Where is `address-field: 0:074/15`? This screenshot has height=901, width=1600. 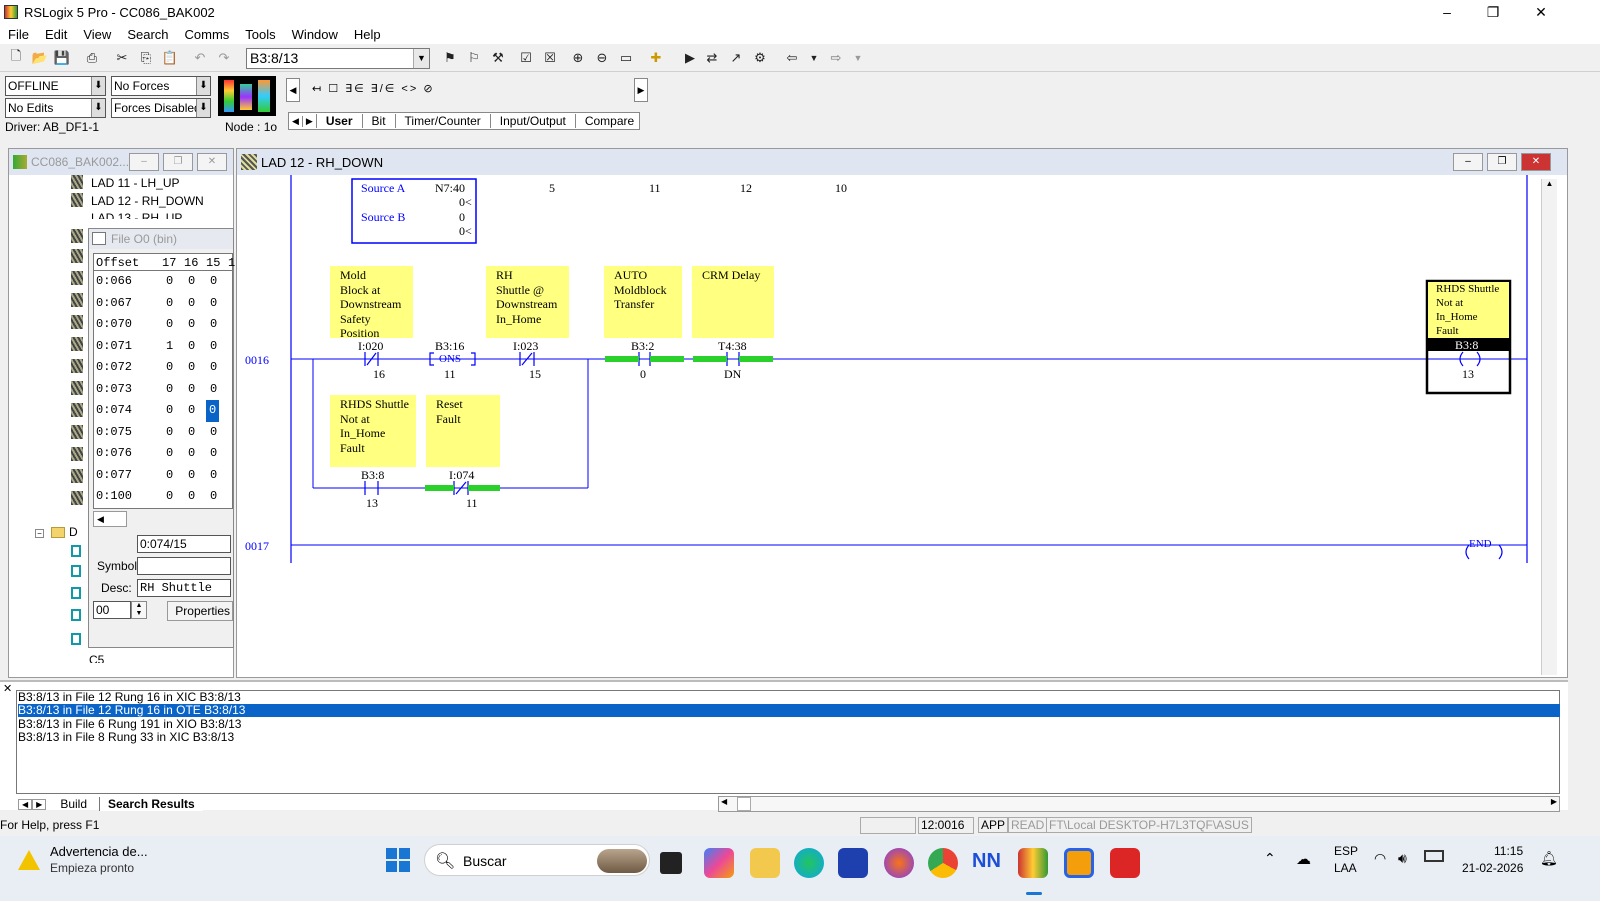 address-field: 0:074/15 is located at coordinates (184, 544).